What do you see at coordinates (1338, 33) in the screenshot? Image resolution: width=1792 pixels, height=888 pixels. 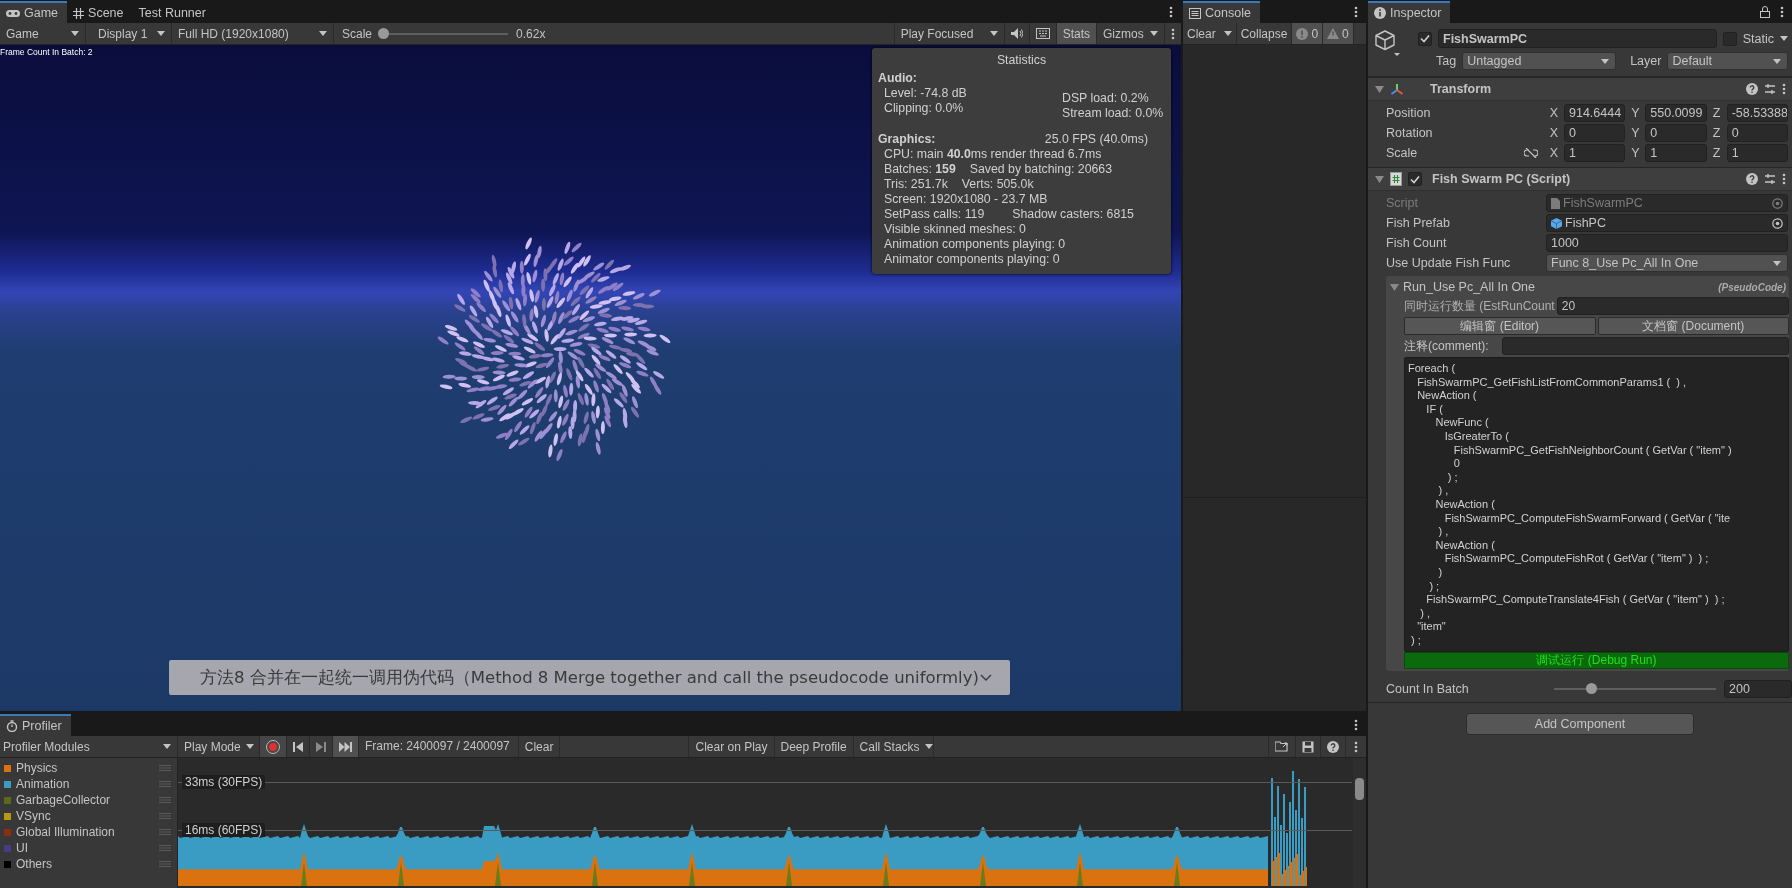 I see `warning-filter-toggle: 0` at bounding box center [1338, 33].